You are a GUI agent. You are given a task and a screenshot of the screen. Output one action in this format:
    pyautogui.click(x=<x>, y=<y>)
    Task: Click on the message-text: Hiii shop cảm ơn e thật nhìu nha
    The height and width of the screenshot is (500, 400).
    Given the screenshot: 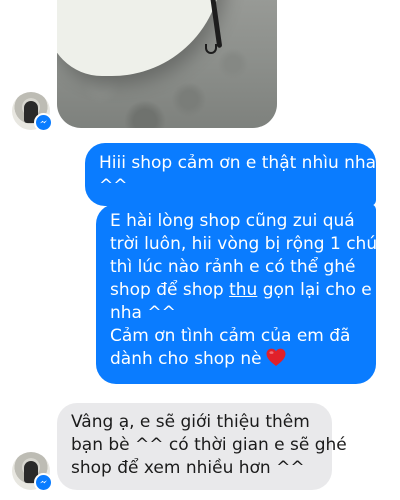 What is the action you would take?
    pyautogui.click(x=238, y=163)
    